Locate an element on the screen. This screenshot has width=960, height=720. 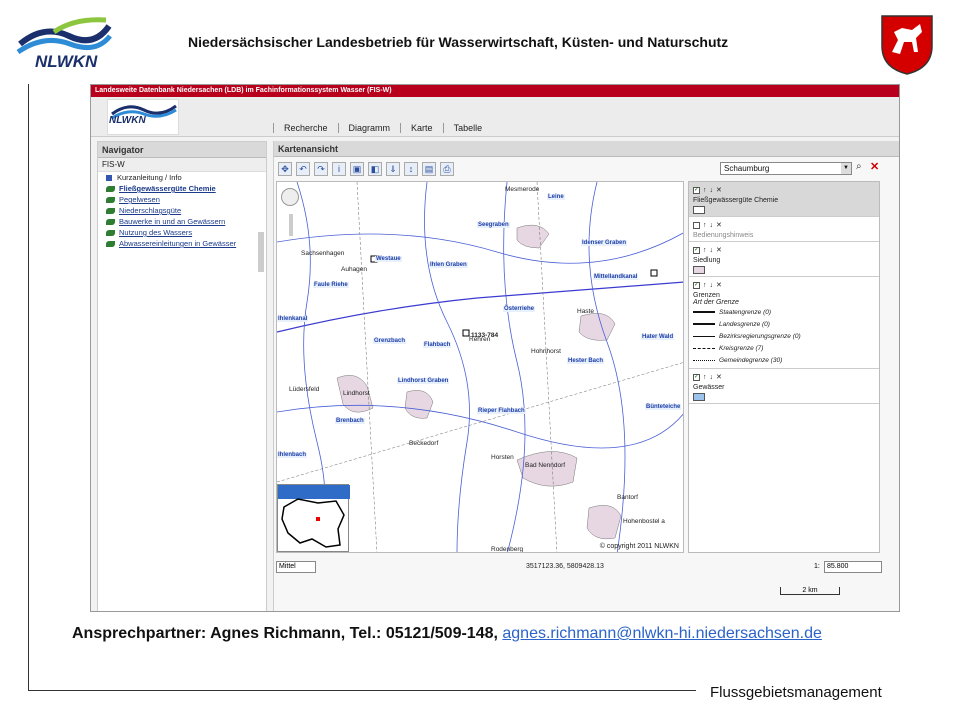
menu-karte: Karte is located at coordinates (421, 128).